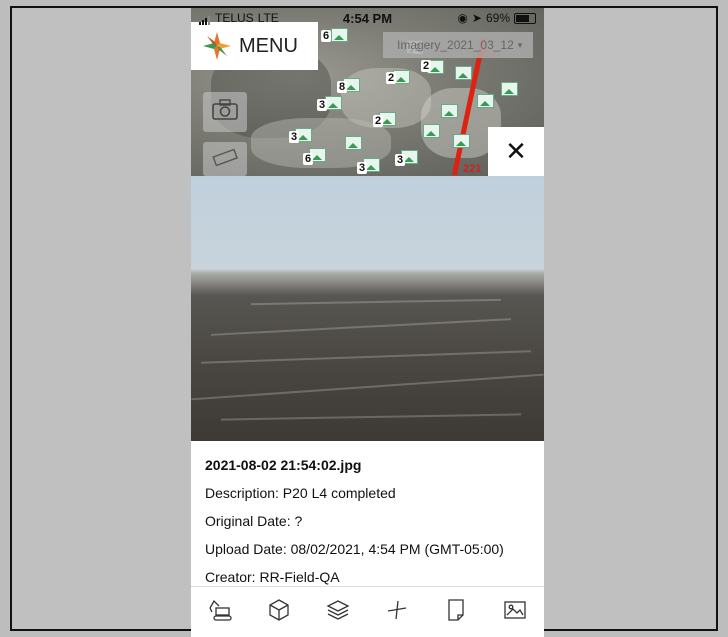 The width and height of the screenshot is (728, 637). I want to click on excavator-icon, so click(220, 612).